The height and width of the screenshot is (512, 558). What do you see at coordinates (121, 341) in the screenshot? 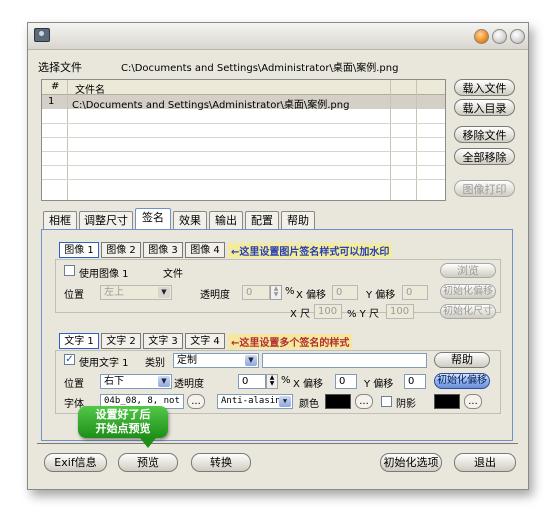
I see `subtab-text-2: 文字 2` at bounding box center [121, 341].